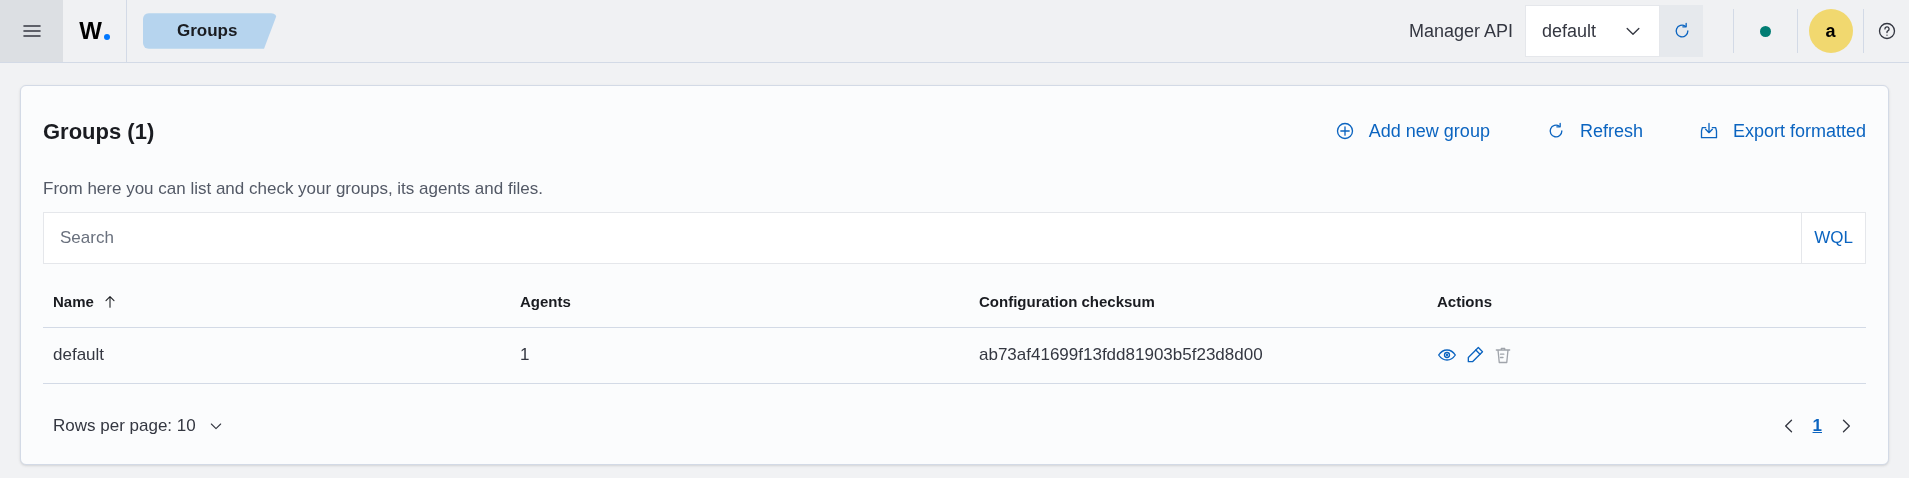 The image size is (1909, 478). What do you see at coordinates (1592, 31) in the screenshot?
I see `api-select: default` at bounding box center [1592, 31].